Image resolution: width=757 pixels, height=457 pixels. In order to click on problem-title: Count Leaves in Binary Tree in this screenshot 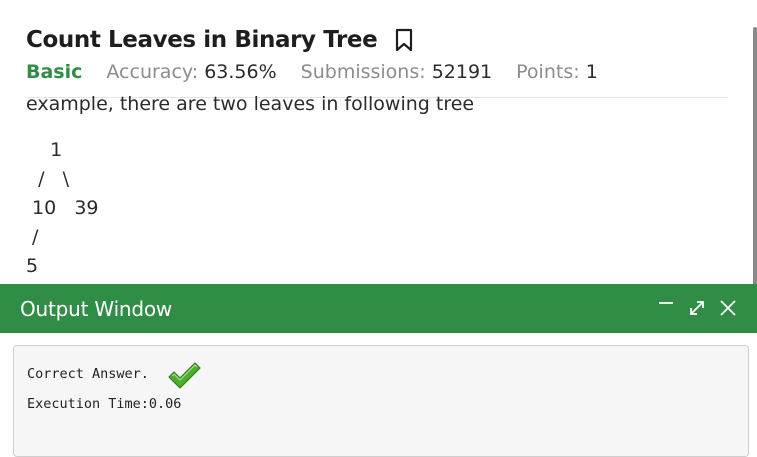, I will do `click(202, 40)`.